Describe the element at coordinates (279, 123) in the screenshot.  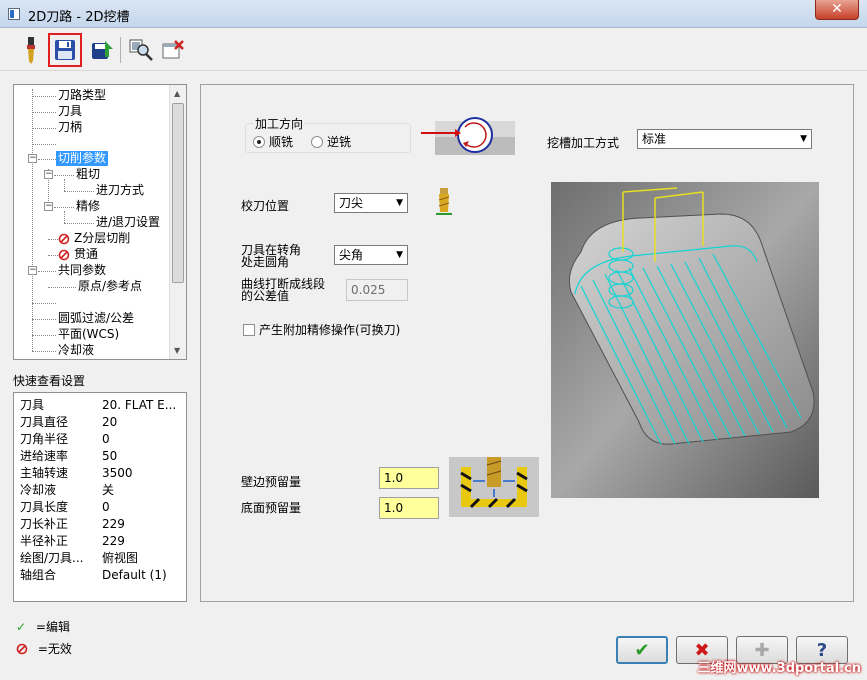
I see `direction-label: 加工方向` at that location.